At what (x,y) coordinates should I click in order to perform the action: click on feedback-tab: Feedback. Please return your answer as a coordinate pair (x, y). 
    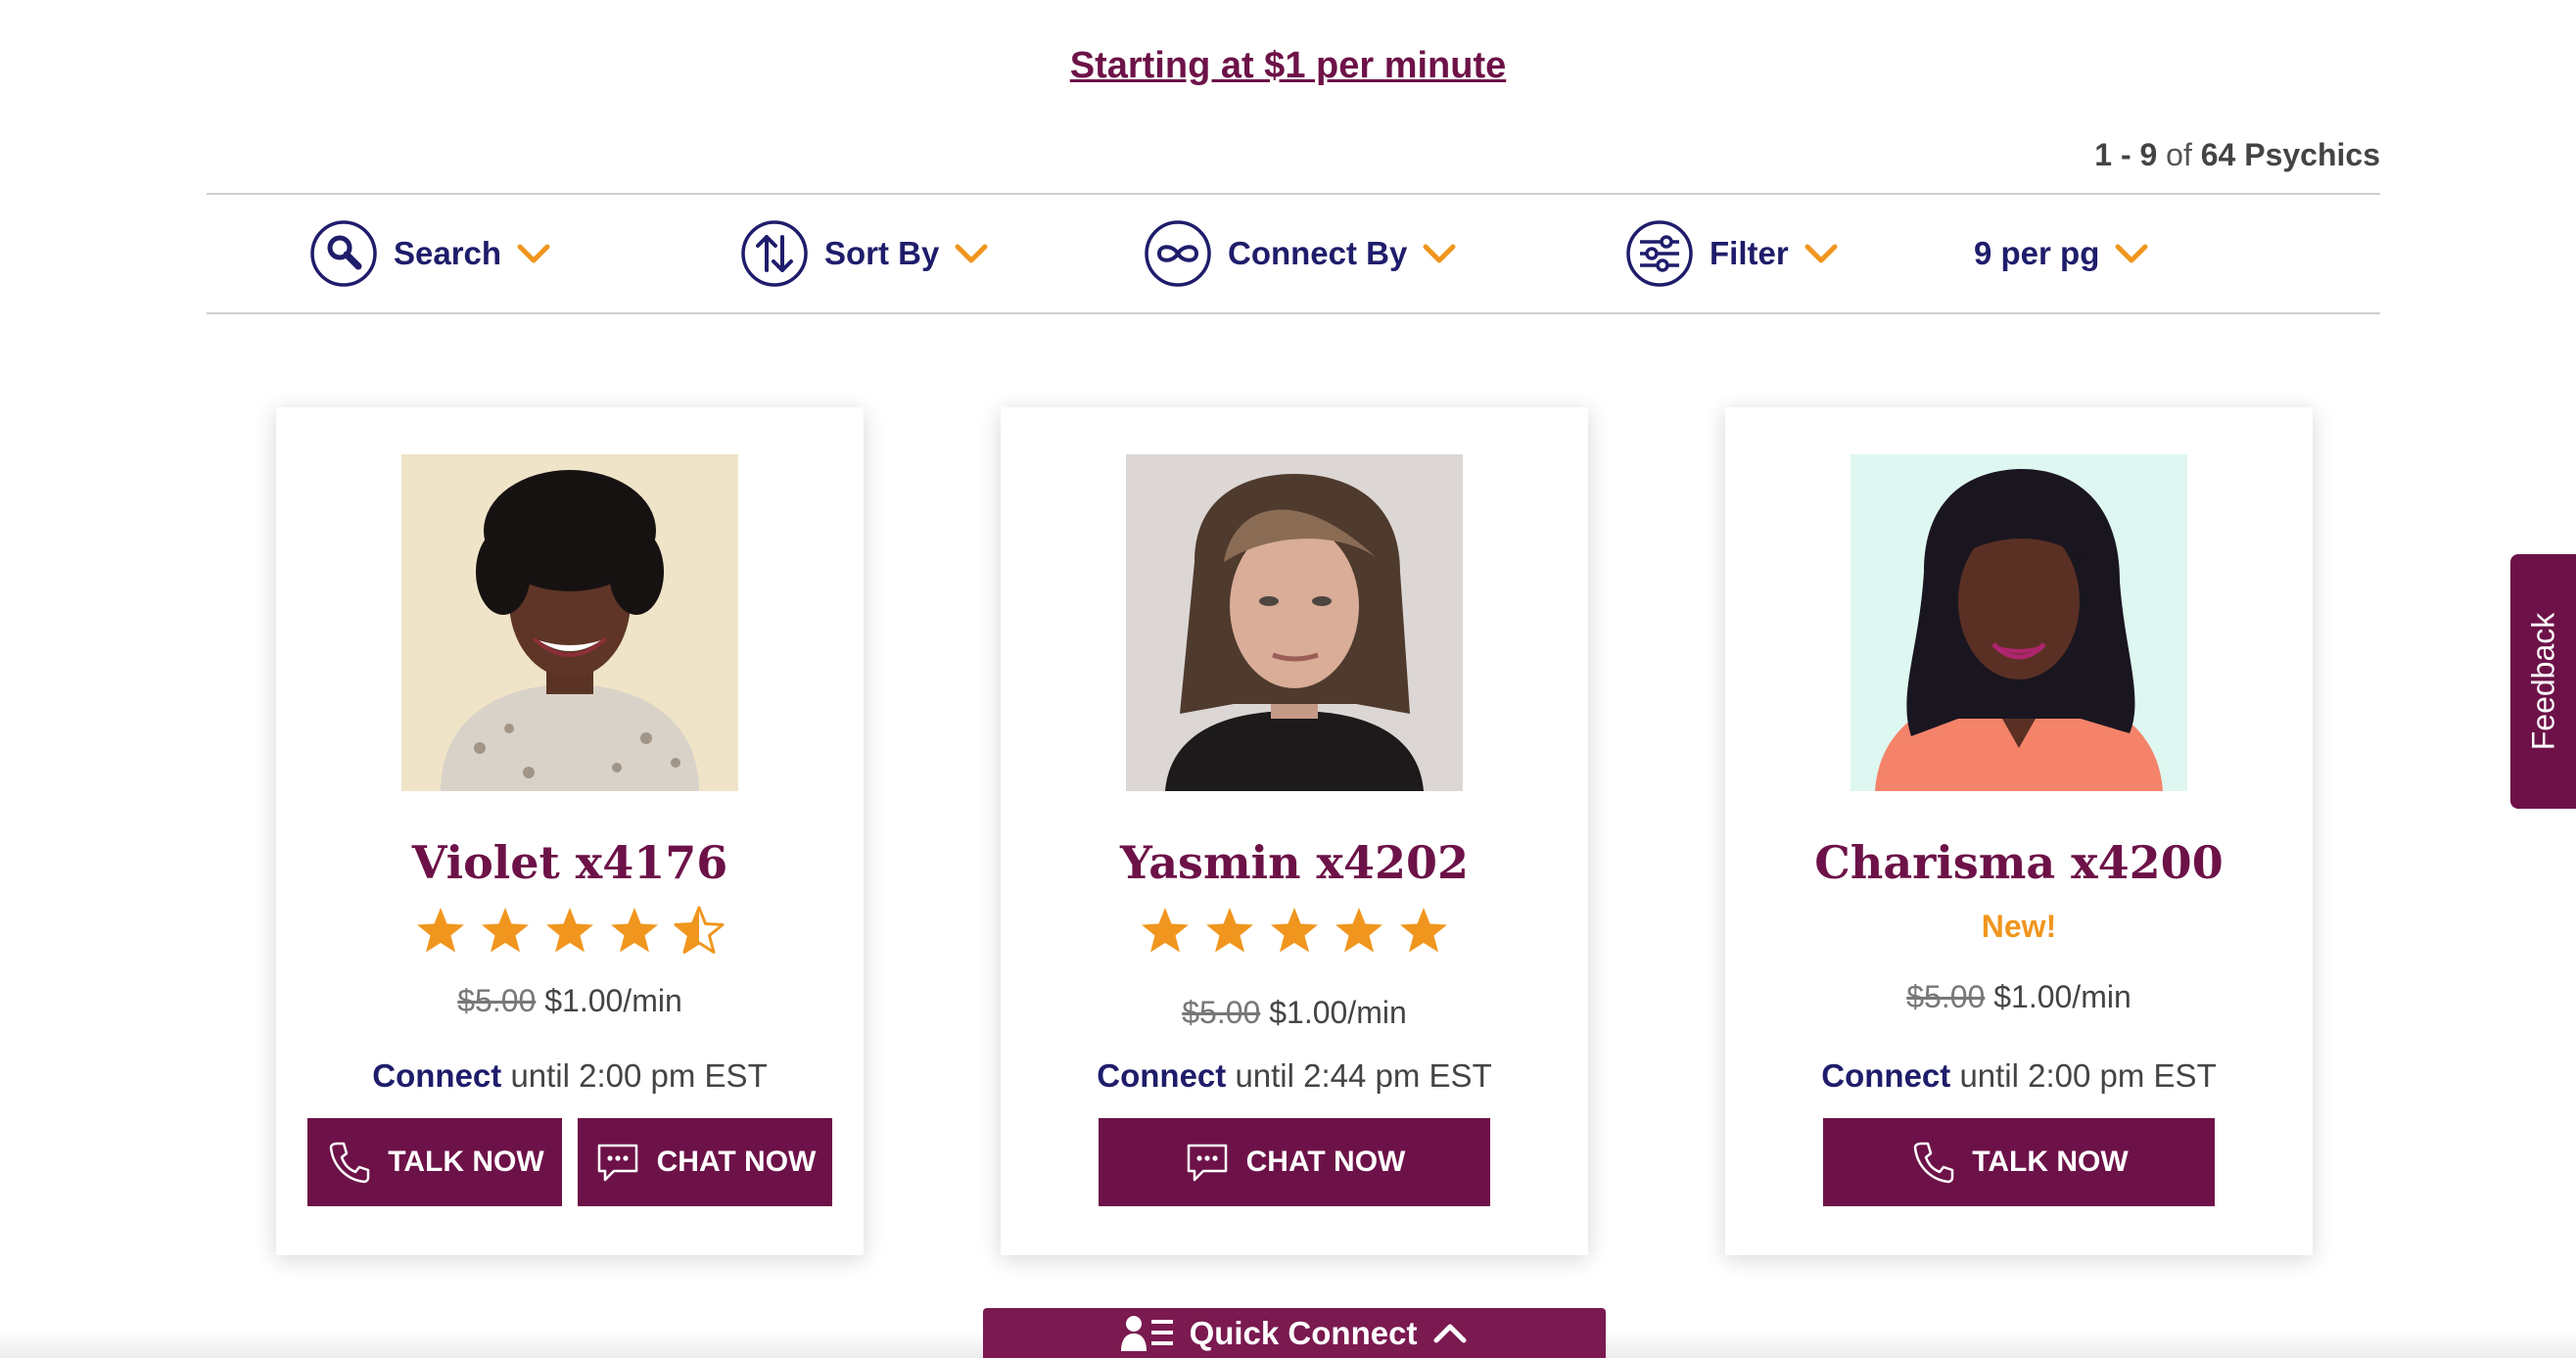
    Looking at the image, I should click on (2543, 681).